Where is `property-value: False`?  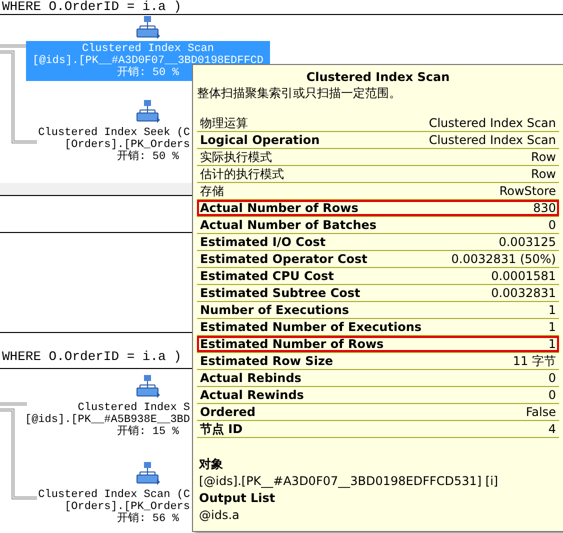 property-value: False is located at coordinates (541, 412).